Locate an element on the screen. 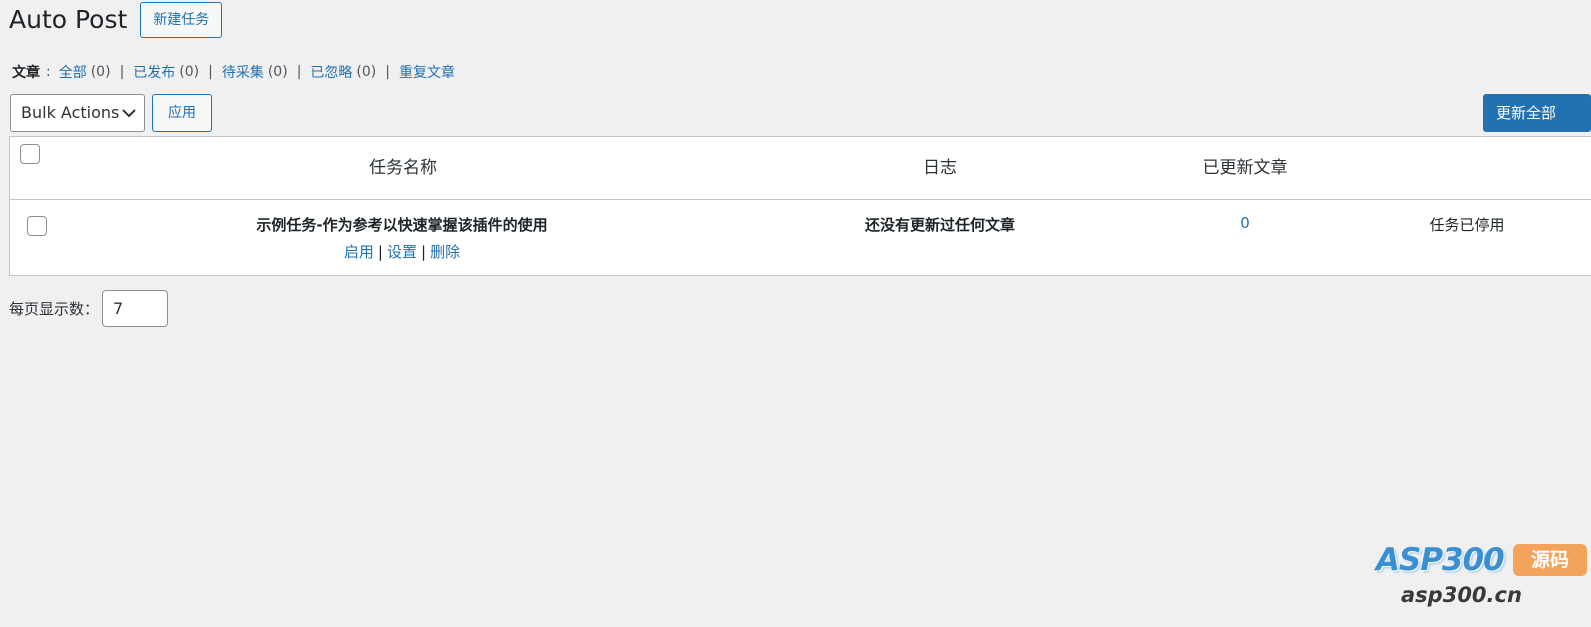 Image resolution: width=1591 pixels, height=627 pixels. per-page-input is located at coordinates (135, 308).